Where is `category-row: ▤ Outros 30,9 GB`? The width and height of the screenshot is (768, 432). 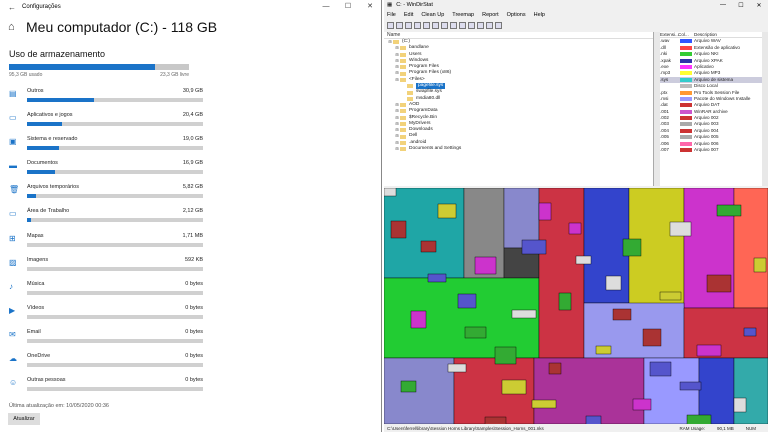
category-row: ▤ Outros 30,9 GB is located at coordinates (190, 98).